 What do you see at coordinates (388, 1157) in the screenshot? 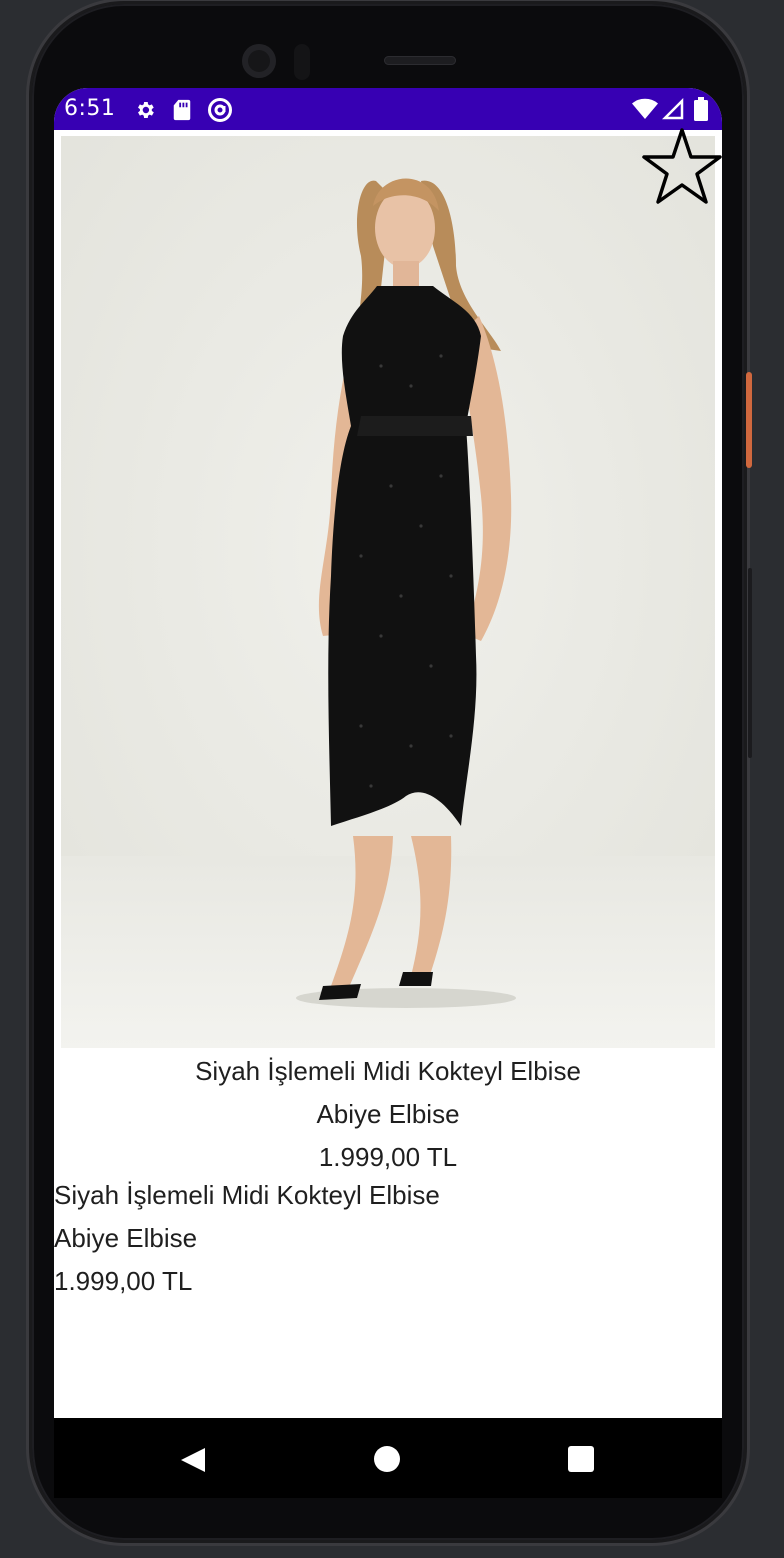
I see `product-price-centered: 1.999,00 TL` at bounding box center [388, 1157].